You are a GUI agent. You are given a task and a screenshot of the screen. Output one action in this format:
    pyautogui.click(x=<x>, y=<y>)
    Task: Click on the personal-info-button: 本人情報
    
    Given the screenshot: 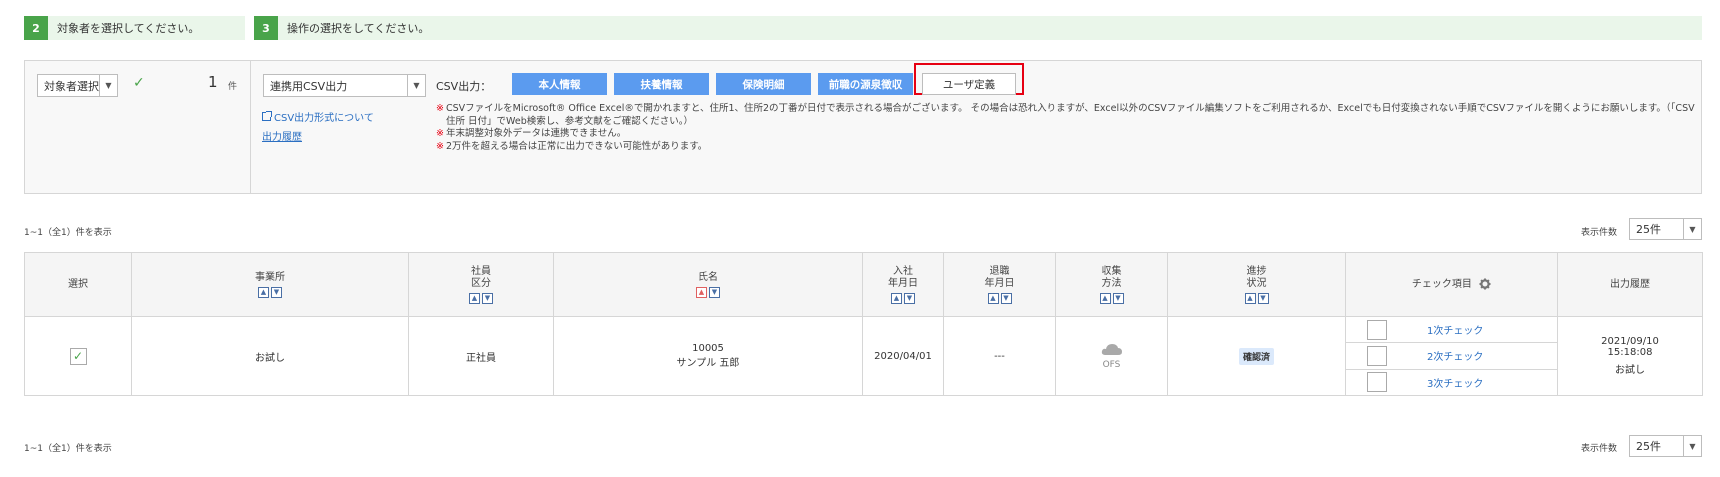 What is the action you would take?
    pyautogui.click(x=559, y=84)
    